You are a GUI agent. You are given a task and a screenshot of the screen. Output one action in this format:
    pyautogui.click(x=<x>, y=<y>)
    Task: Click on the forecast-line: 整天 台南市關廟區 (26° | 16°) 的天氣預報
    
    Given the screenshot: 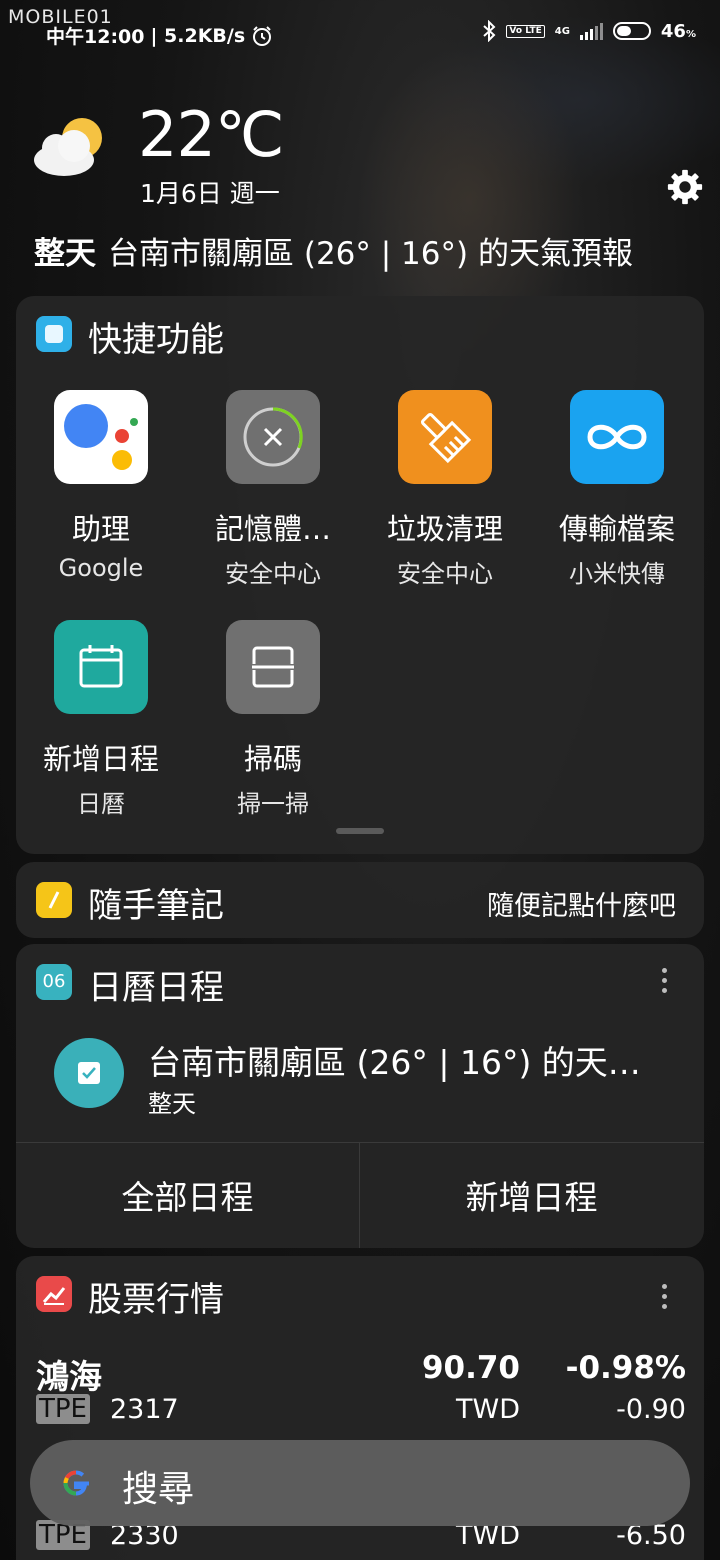 What is the action you would take?
    pyautogui.click(x=333, y=250)
    